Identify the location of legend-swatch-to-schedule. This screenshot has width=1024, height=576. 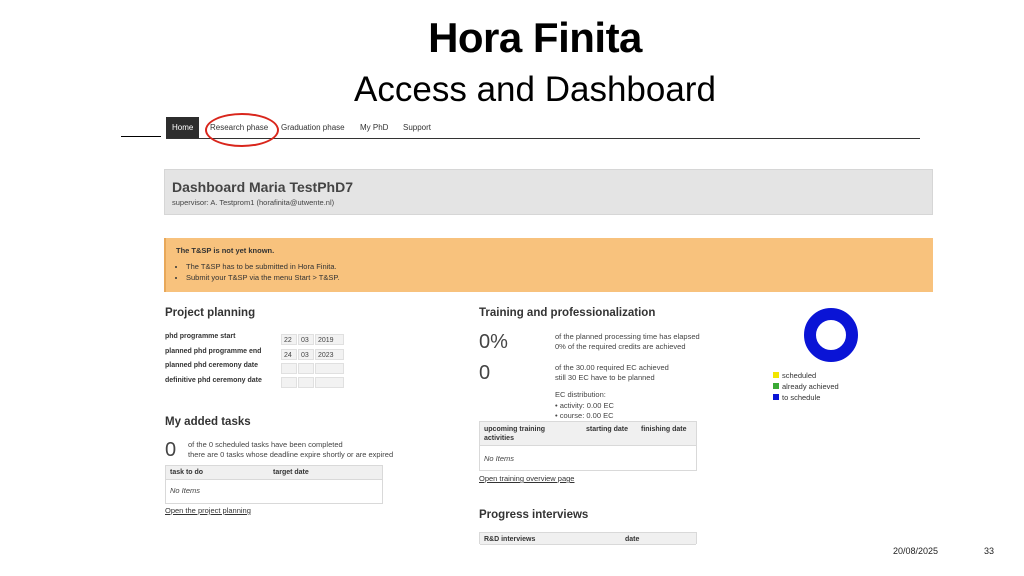
(776, 397).